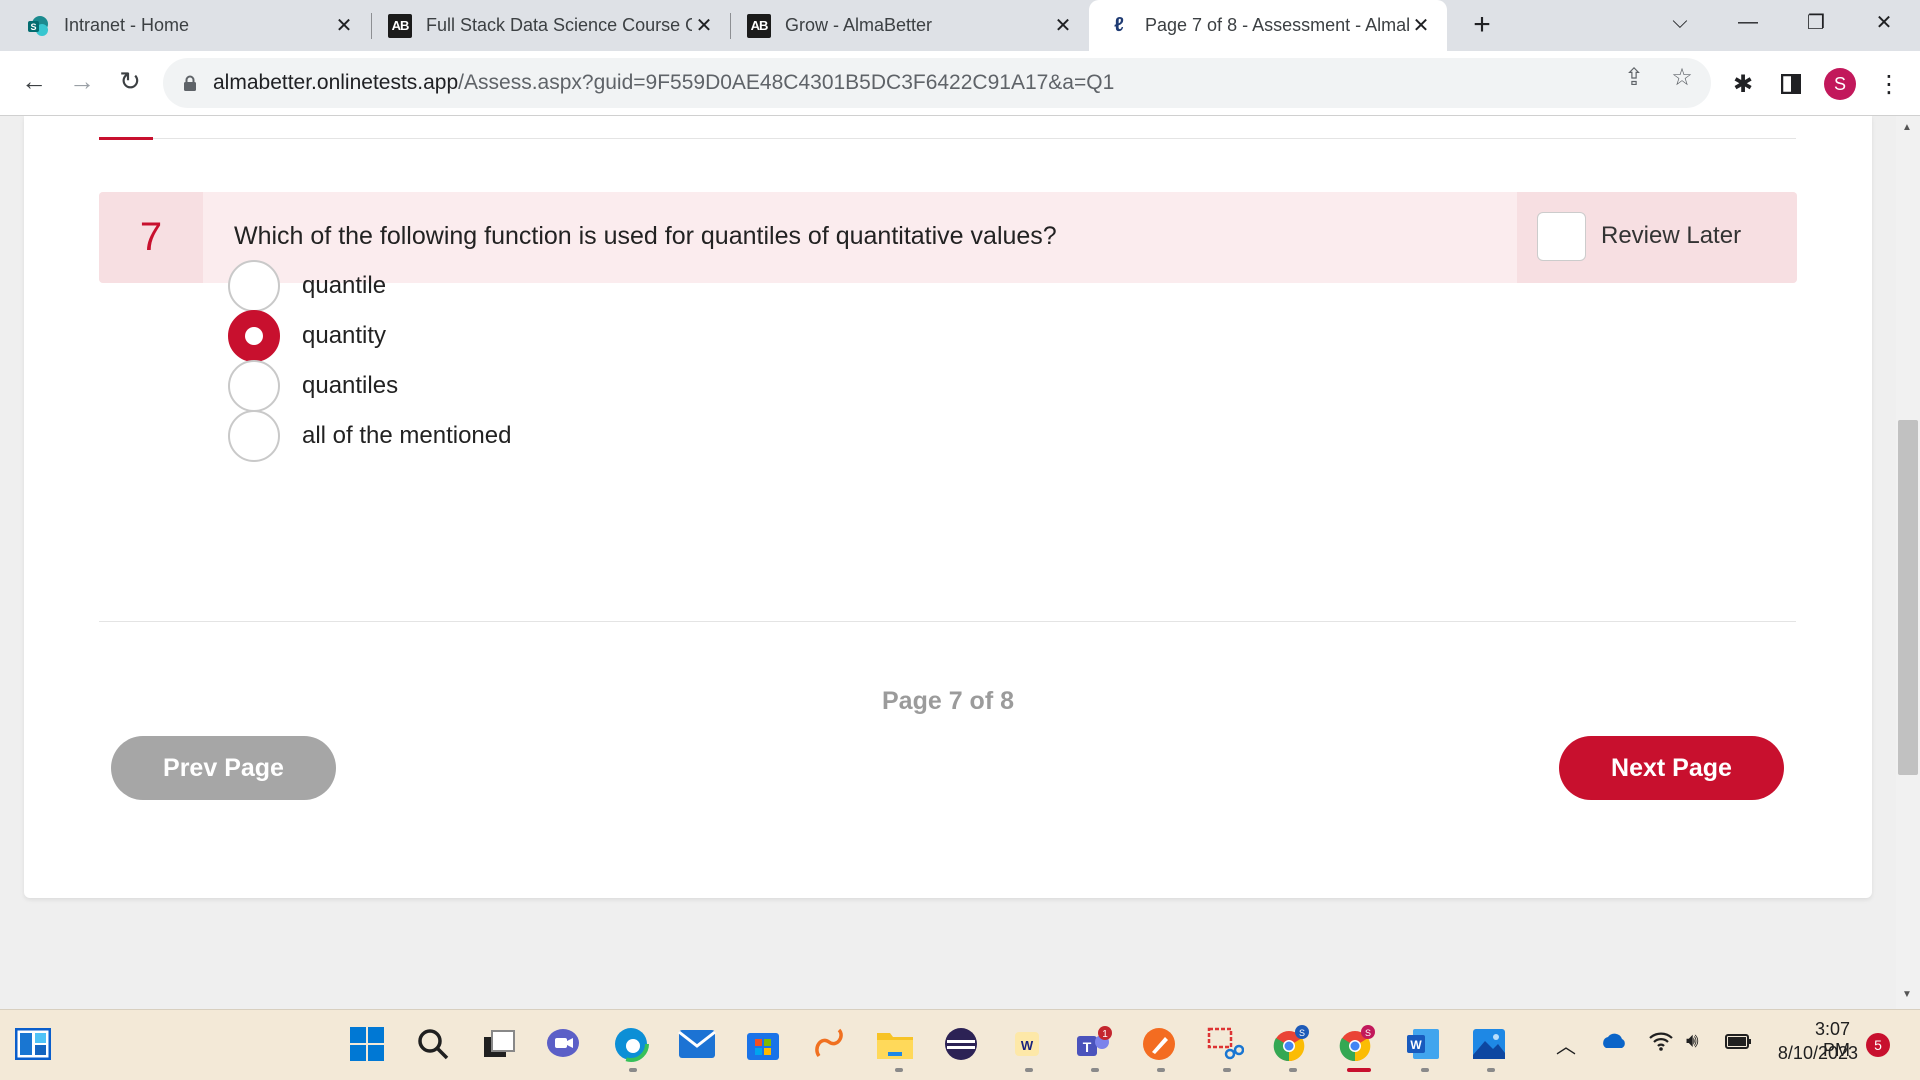 This screenshot has width=1920, height=1080. What do you see at coordinates (1661, 1044) in the screenshot?
I see `wifi-icon` at bounding box center [1661, 1044].